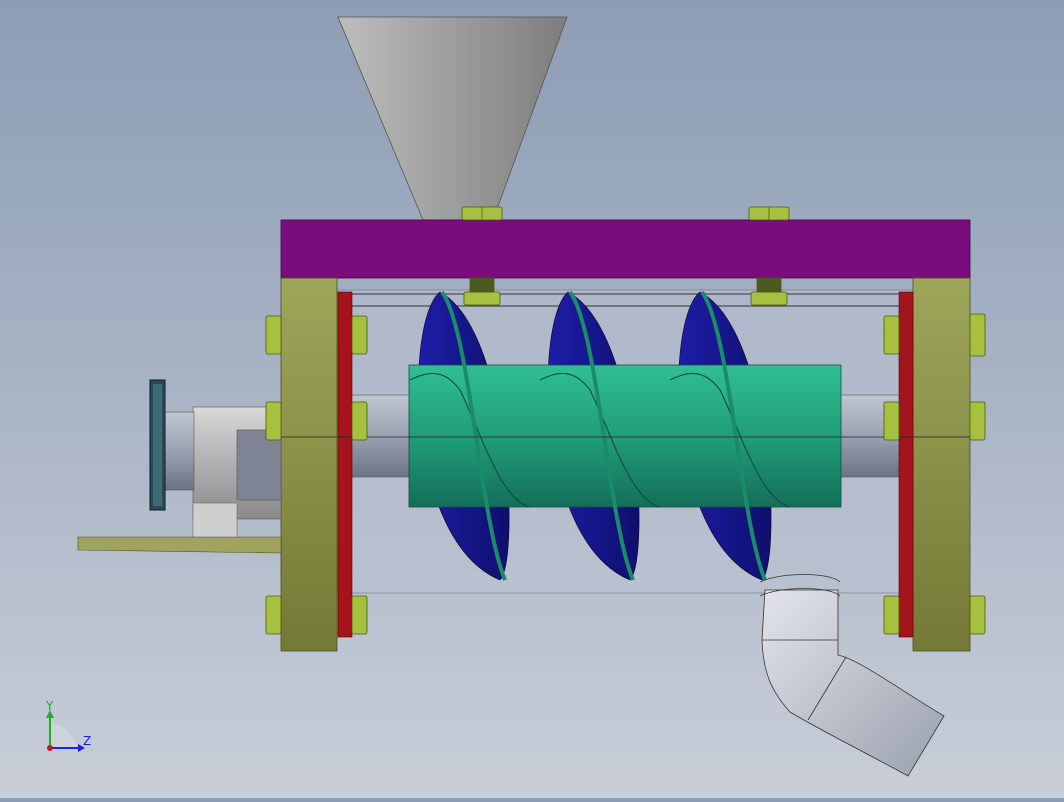  Describe the element at coordinates (452, 118) in the screenshot. I see `hopper` at that location.